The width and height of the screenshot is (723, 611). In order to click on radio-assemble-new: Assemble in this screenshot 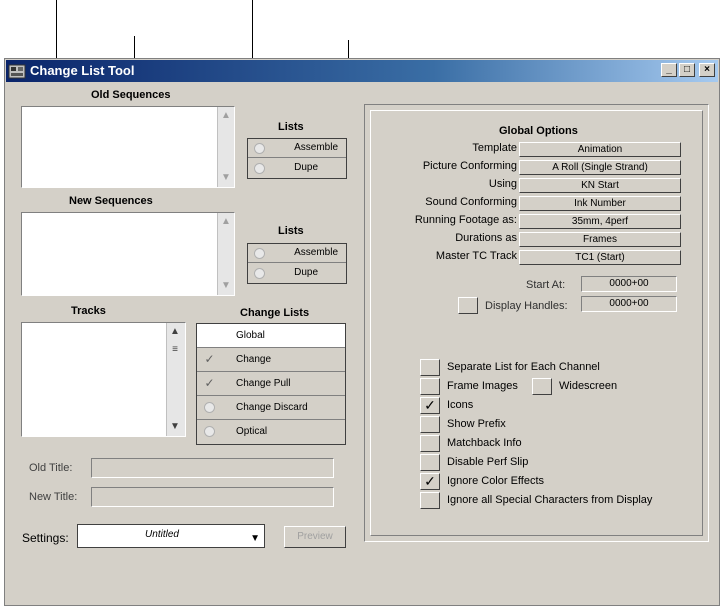, I will do `click(297, 253)`.